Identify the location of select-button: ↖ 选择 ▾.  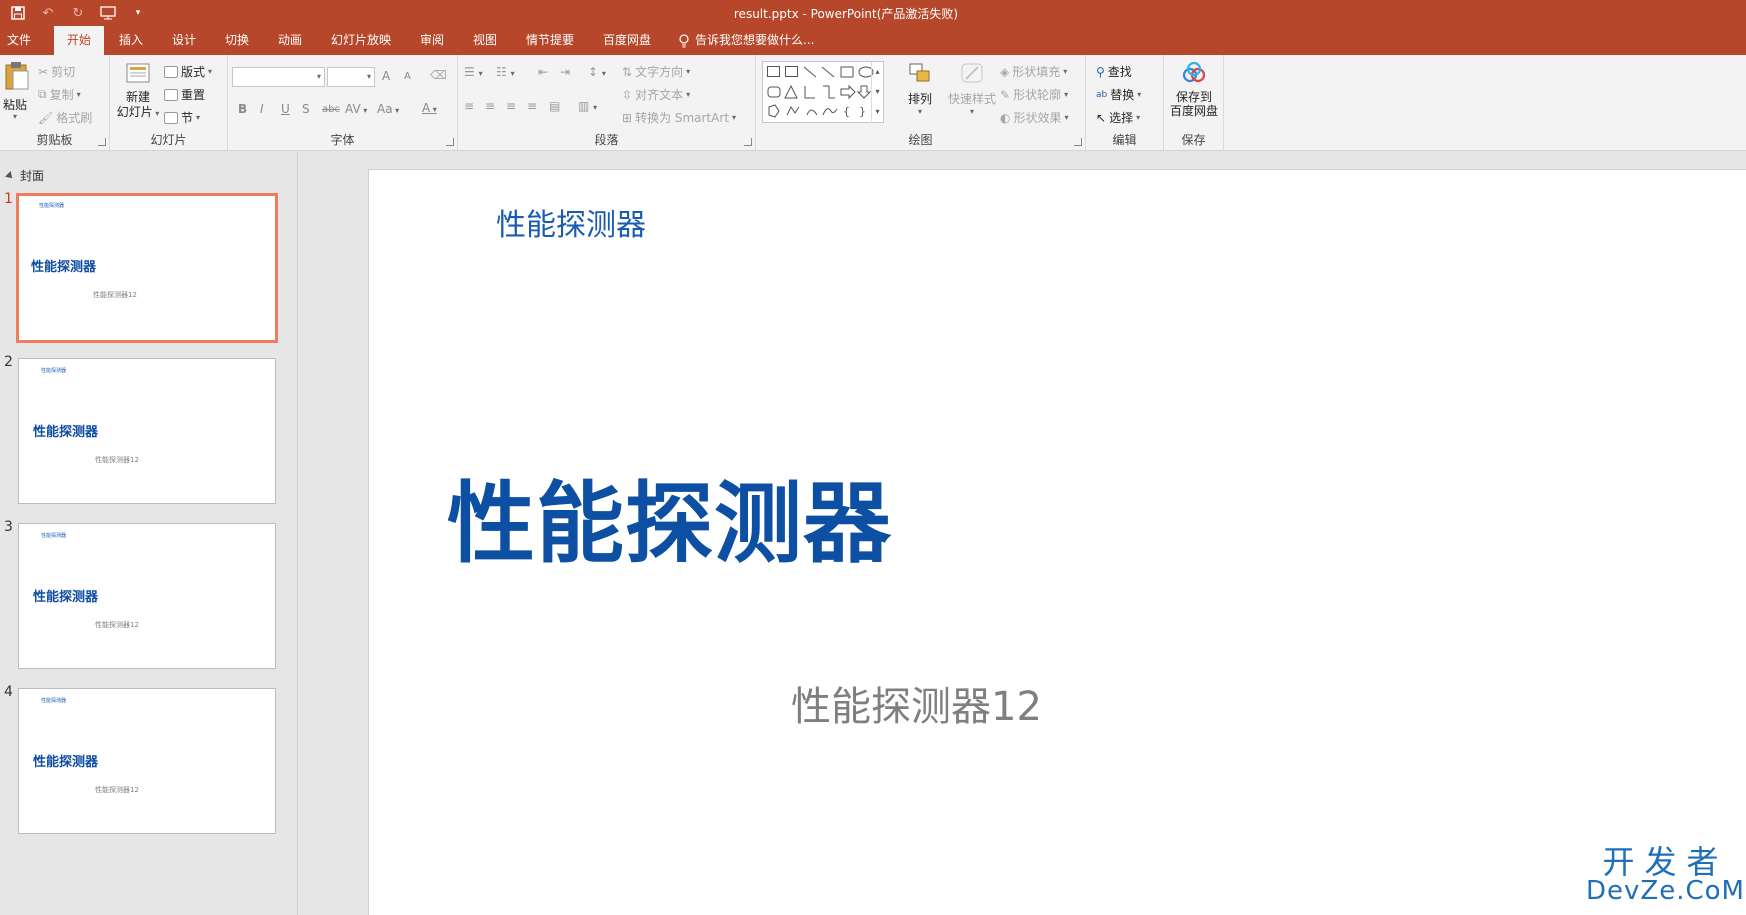
(1118, 117).